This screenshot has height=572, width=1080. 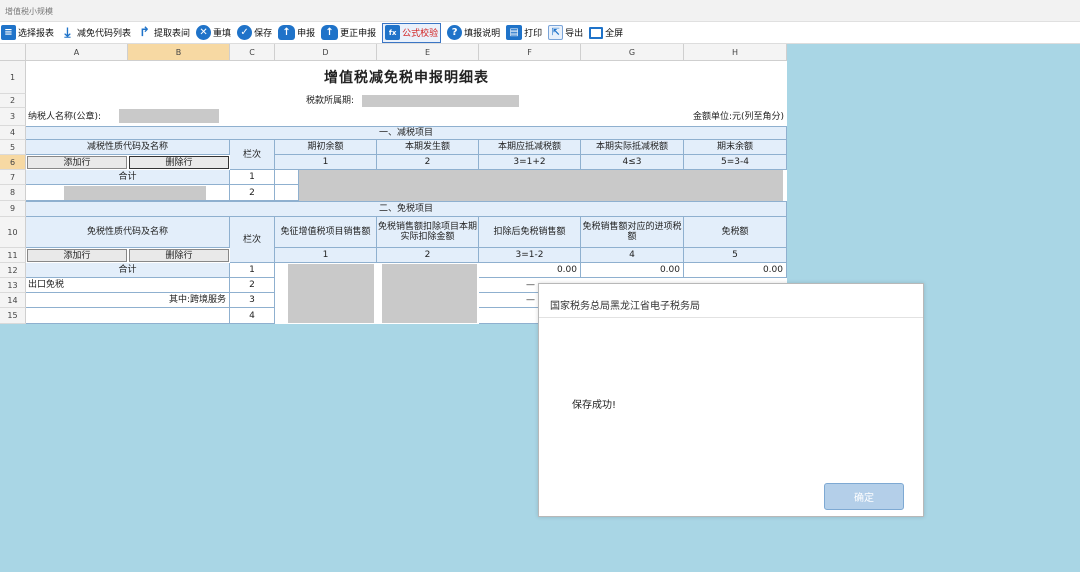 I want to click on fill-instructions-button: ? 填报说明, so click(x=473, y=33).